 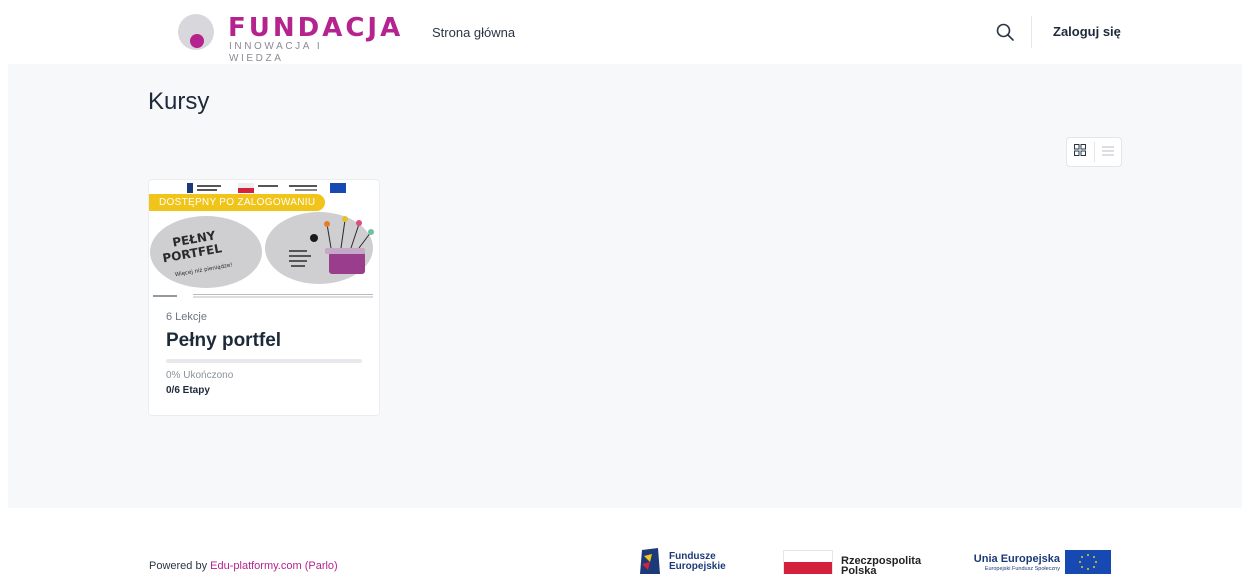 I want to click on logo-subtitle: INNOWACJA I WIEDZA, so click(x=276, y=52).